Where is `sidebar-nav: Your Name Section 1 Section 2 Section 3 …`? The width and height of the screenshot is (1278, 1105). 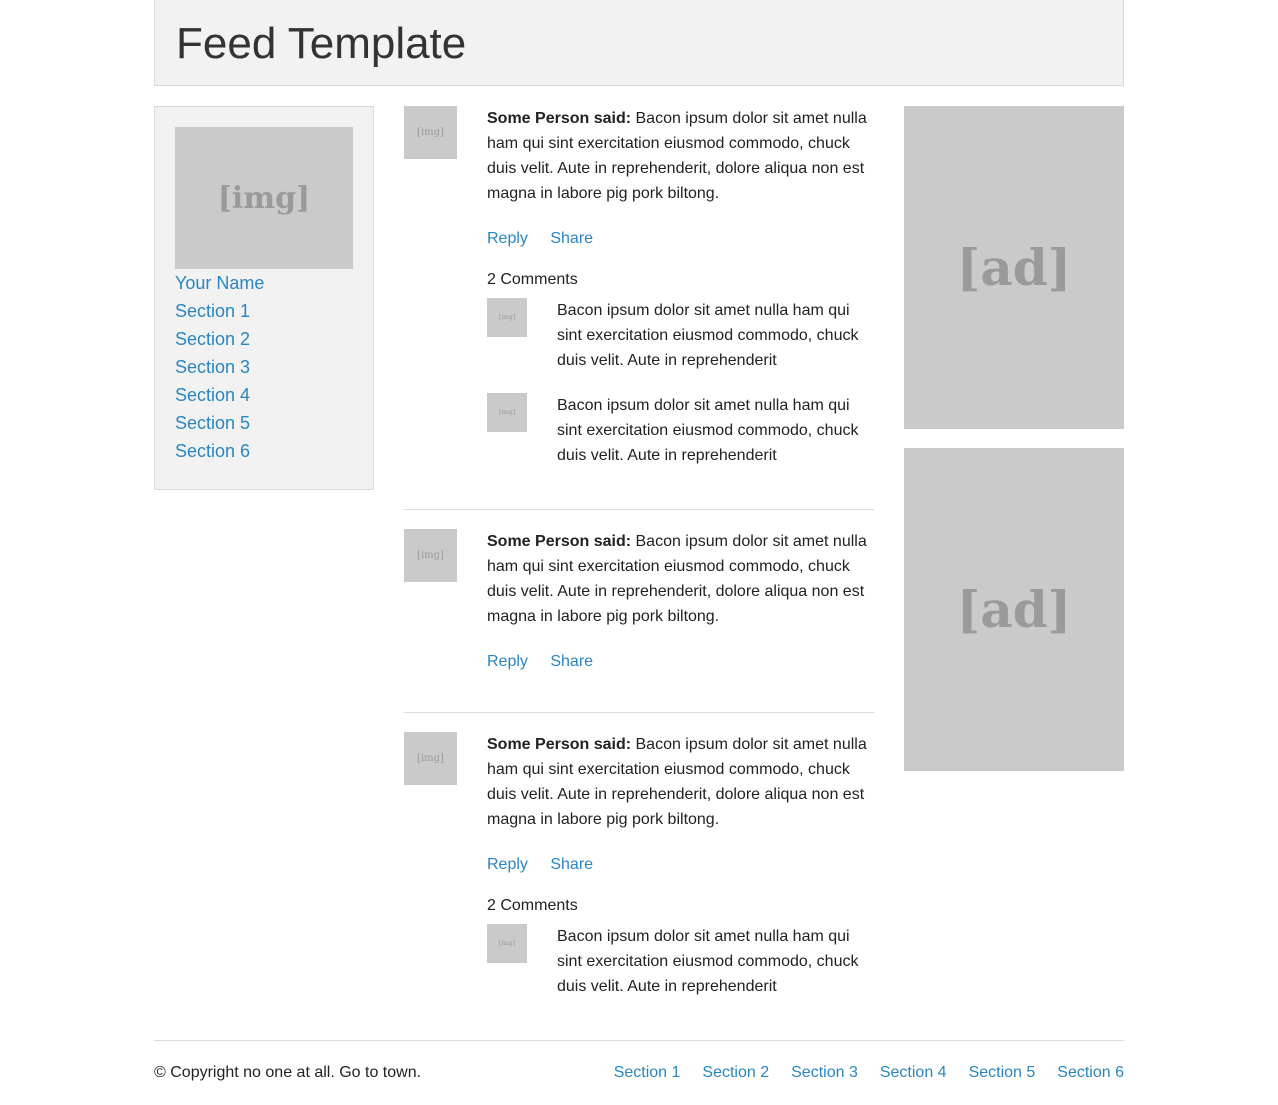 sidebar-nav: Your Name Section 1 Section 2 Section 3 … is located at coordinates (219, 367).